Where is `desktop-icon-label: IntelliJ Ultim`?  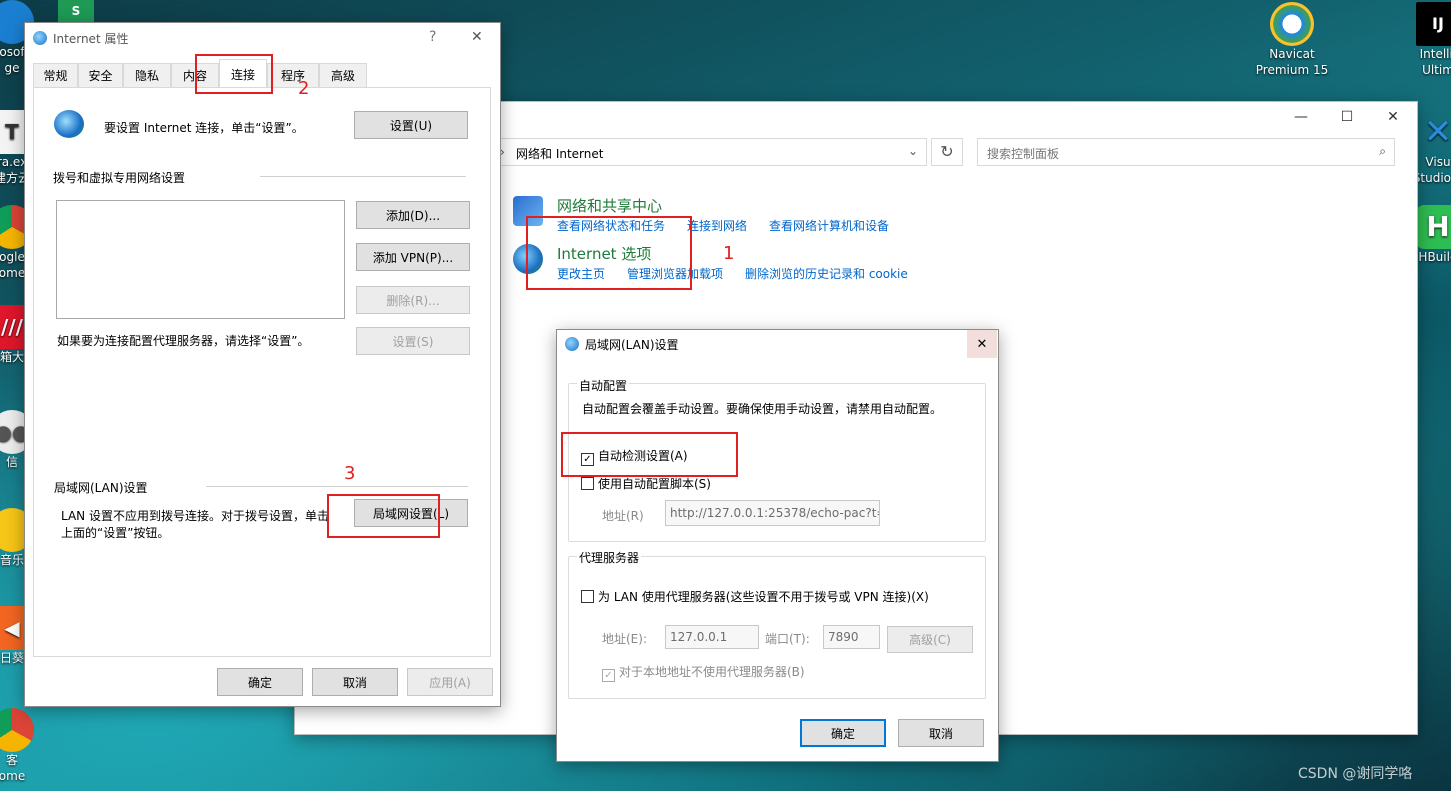 desktop-icon-label: IntelliJ Ultim is located at coordinates (1435, 62).